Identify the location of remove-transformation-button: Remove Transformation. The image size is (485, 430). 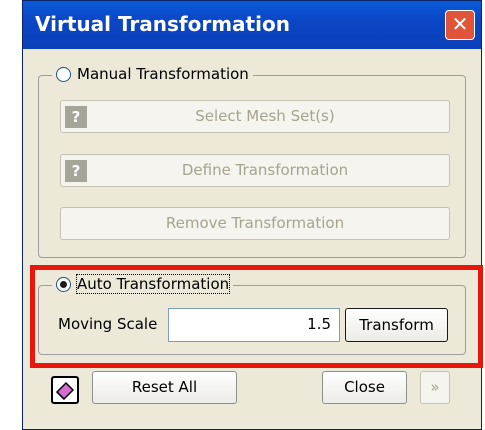
(255, 223).